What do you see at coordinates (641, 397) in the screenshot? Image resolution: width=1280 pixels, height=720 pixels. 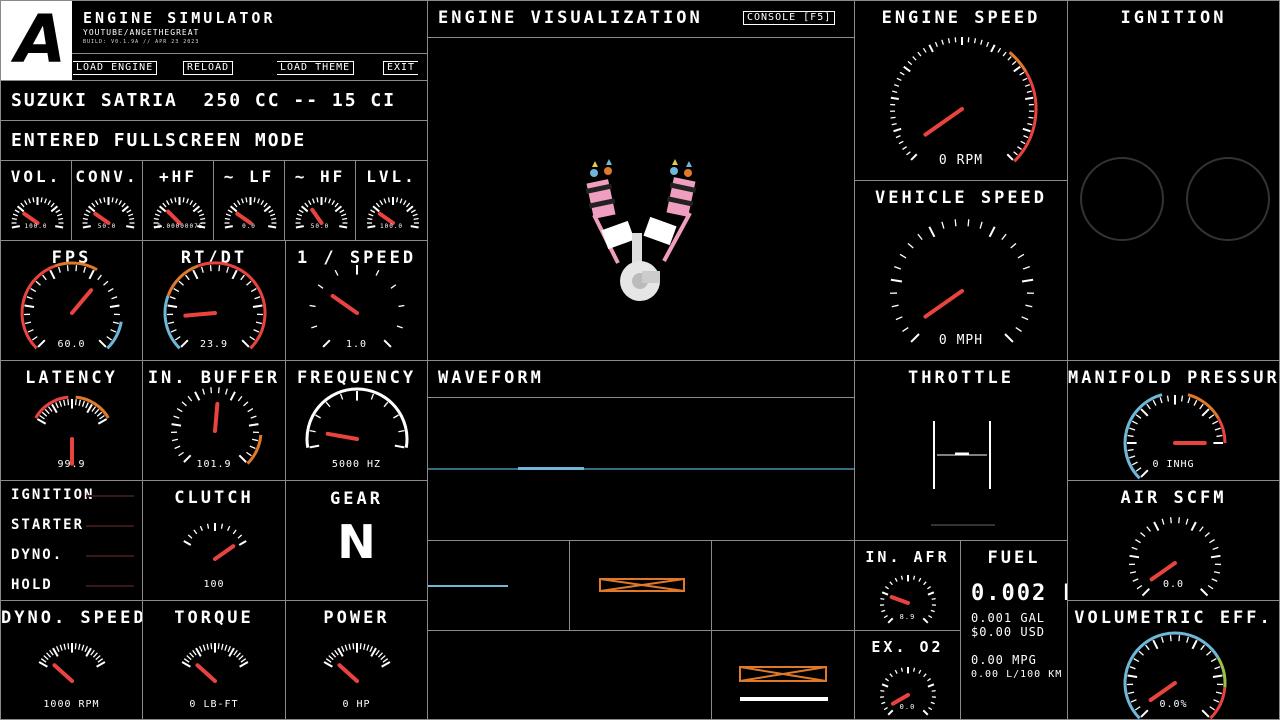 I see `waveform-divider` at bounding box center [641, 397].